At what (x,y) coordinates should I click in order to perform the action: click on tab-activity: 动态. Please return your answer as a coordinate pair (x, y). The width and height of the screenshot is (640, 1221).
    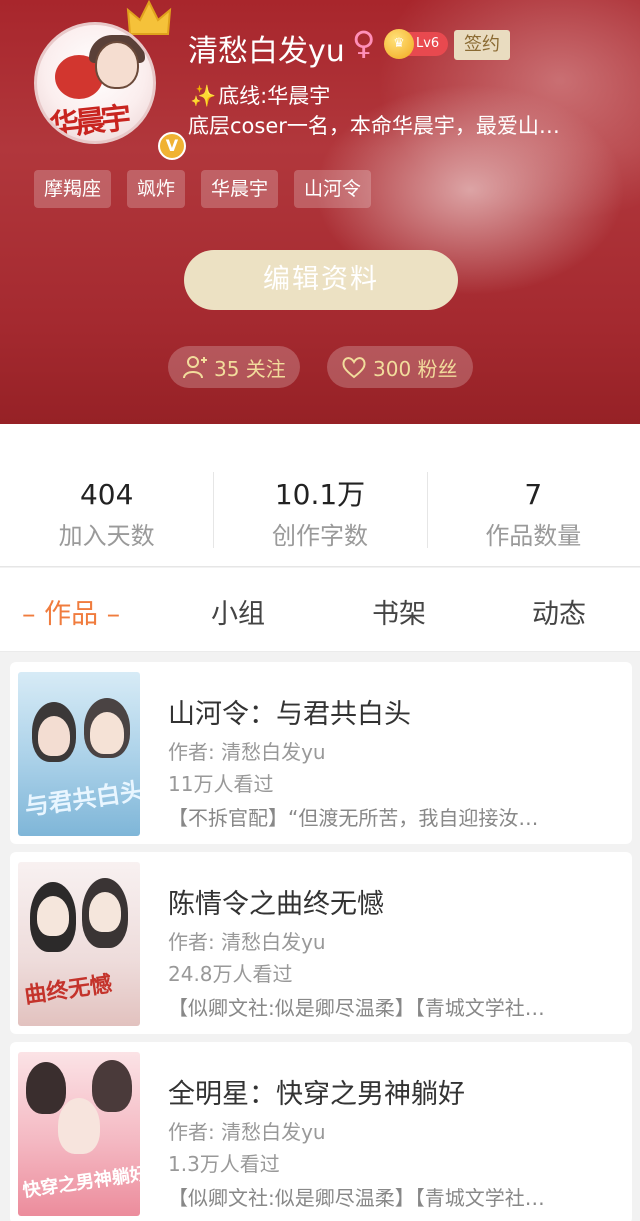
    Looking at the image, I should click on (559, 611).